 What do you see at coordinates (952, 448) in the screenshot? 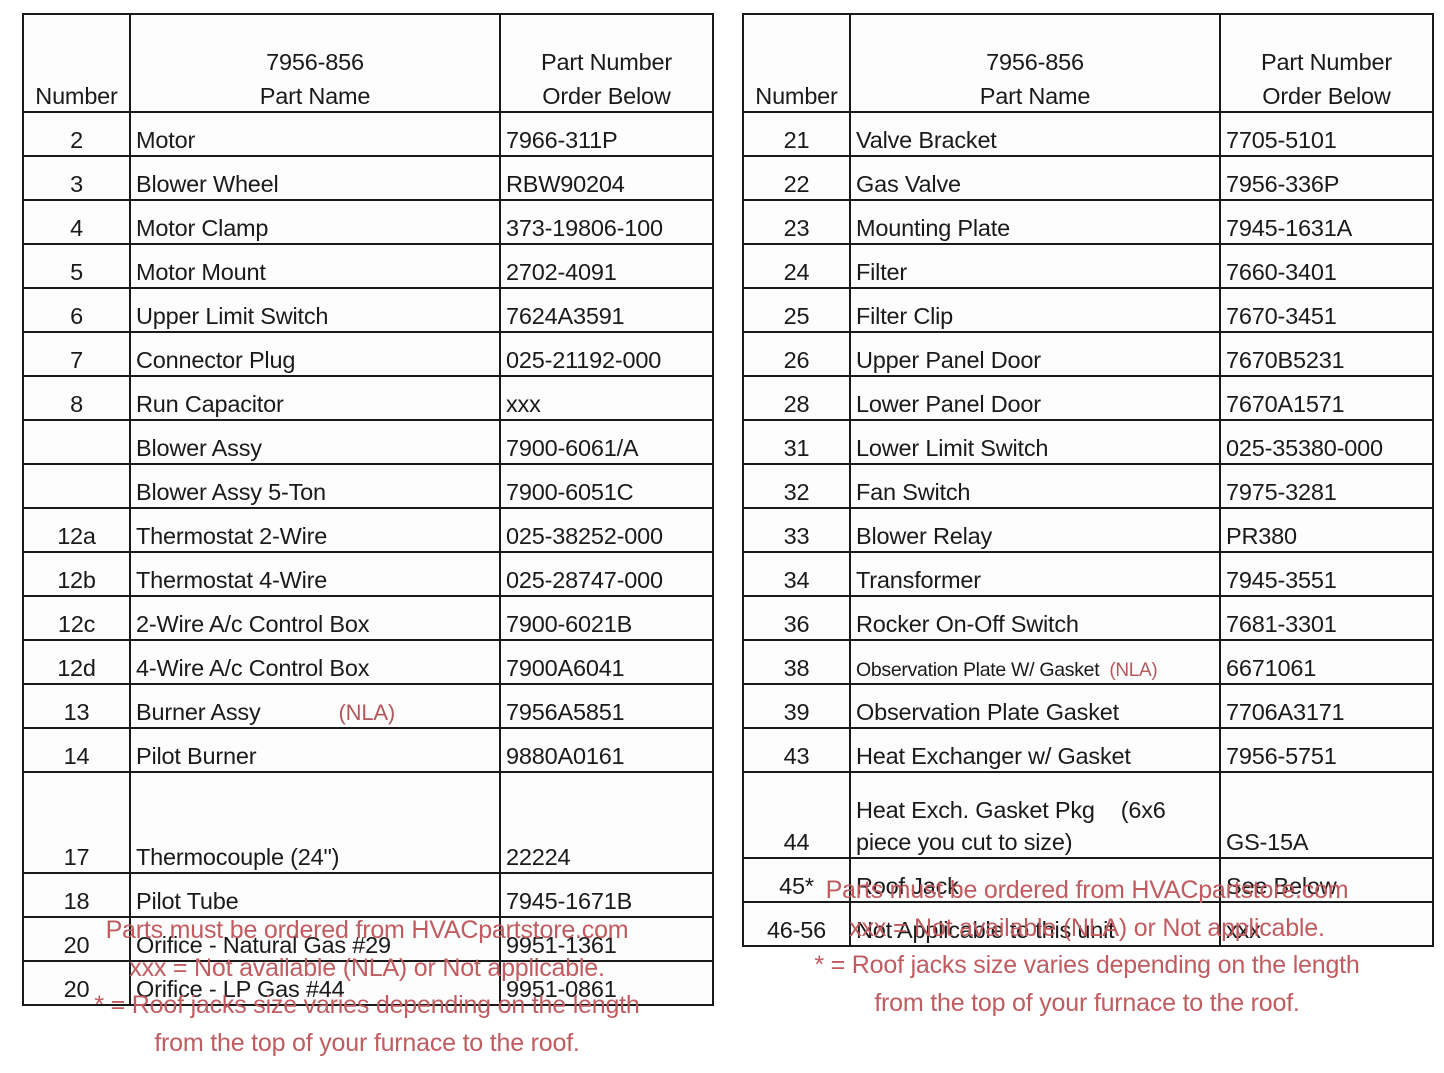
I see `part-name-text: Lower Limit Switch` at bounding box center [952, 448].